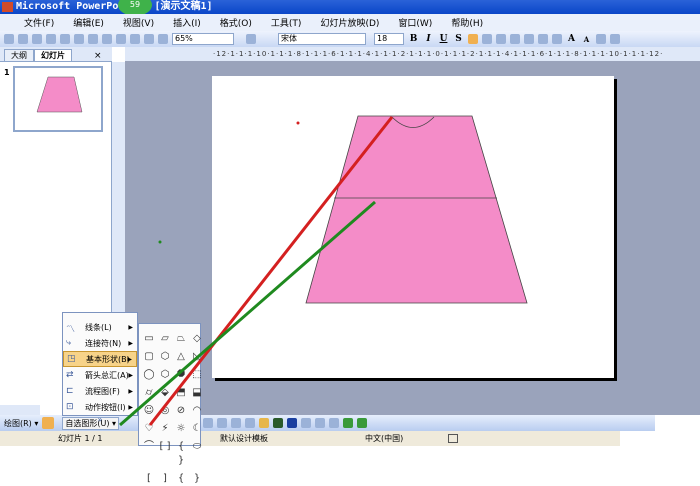 The image size is (700, 486). What do you see at coordinates (453, 438) in the screenshot?
I see `spellcheck-icon` at bounding box center [453, 438].